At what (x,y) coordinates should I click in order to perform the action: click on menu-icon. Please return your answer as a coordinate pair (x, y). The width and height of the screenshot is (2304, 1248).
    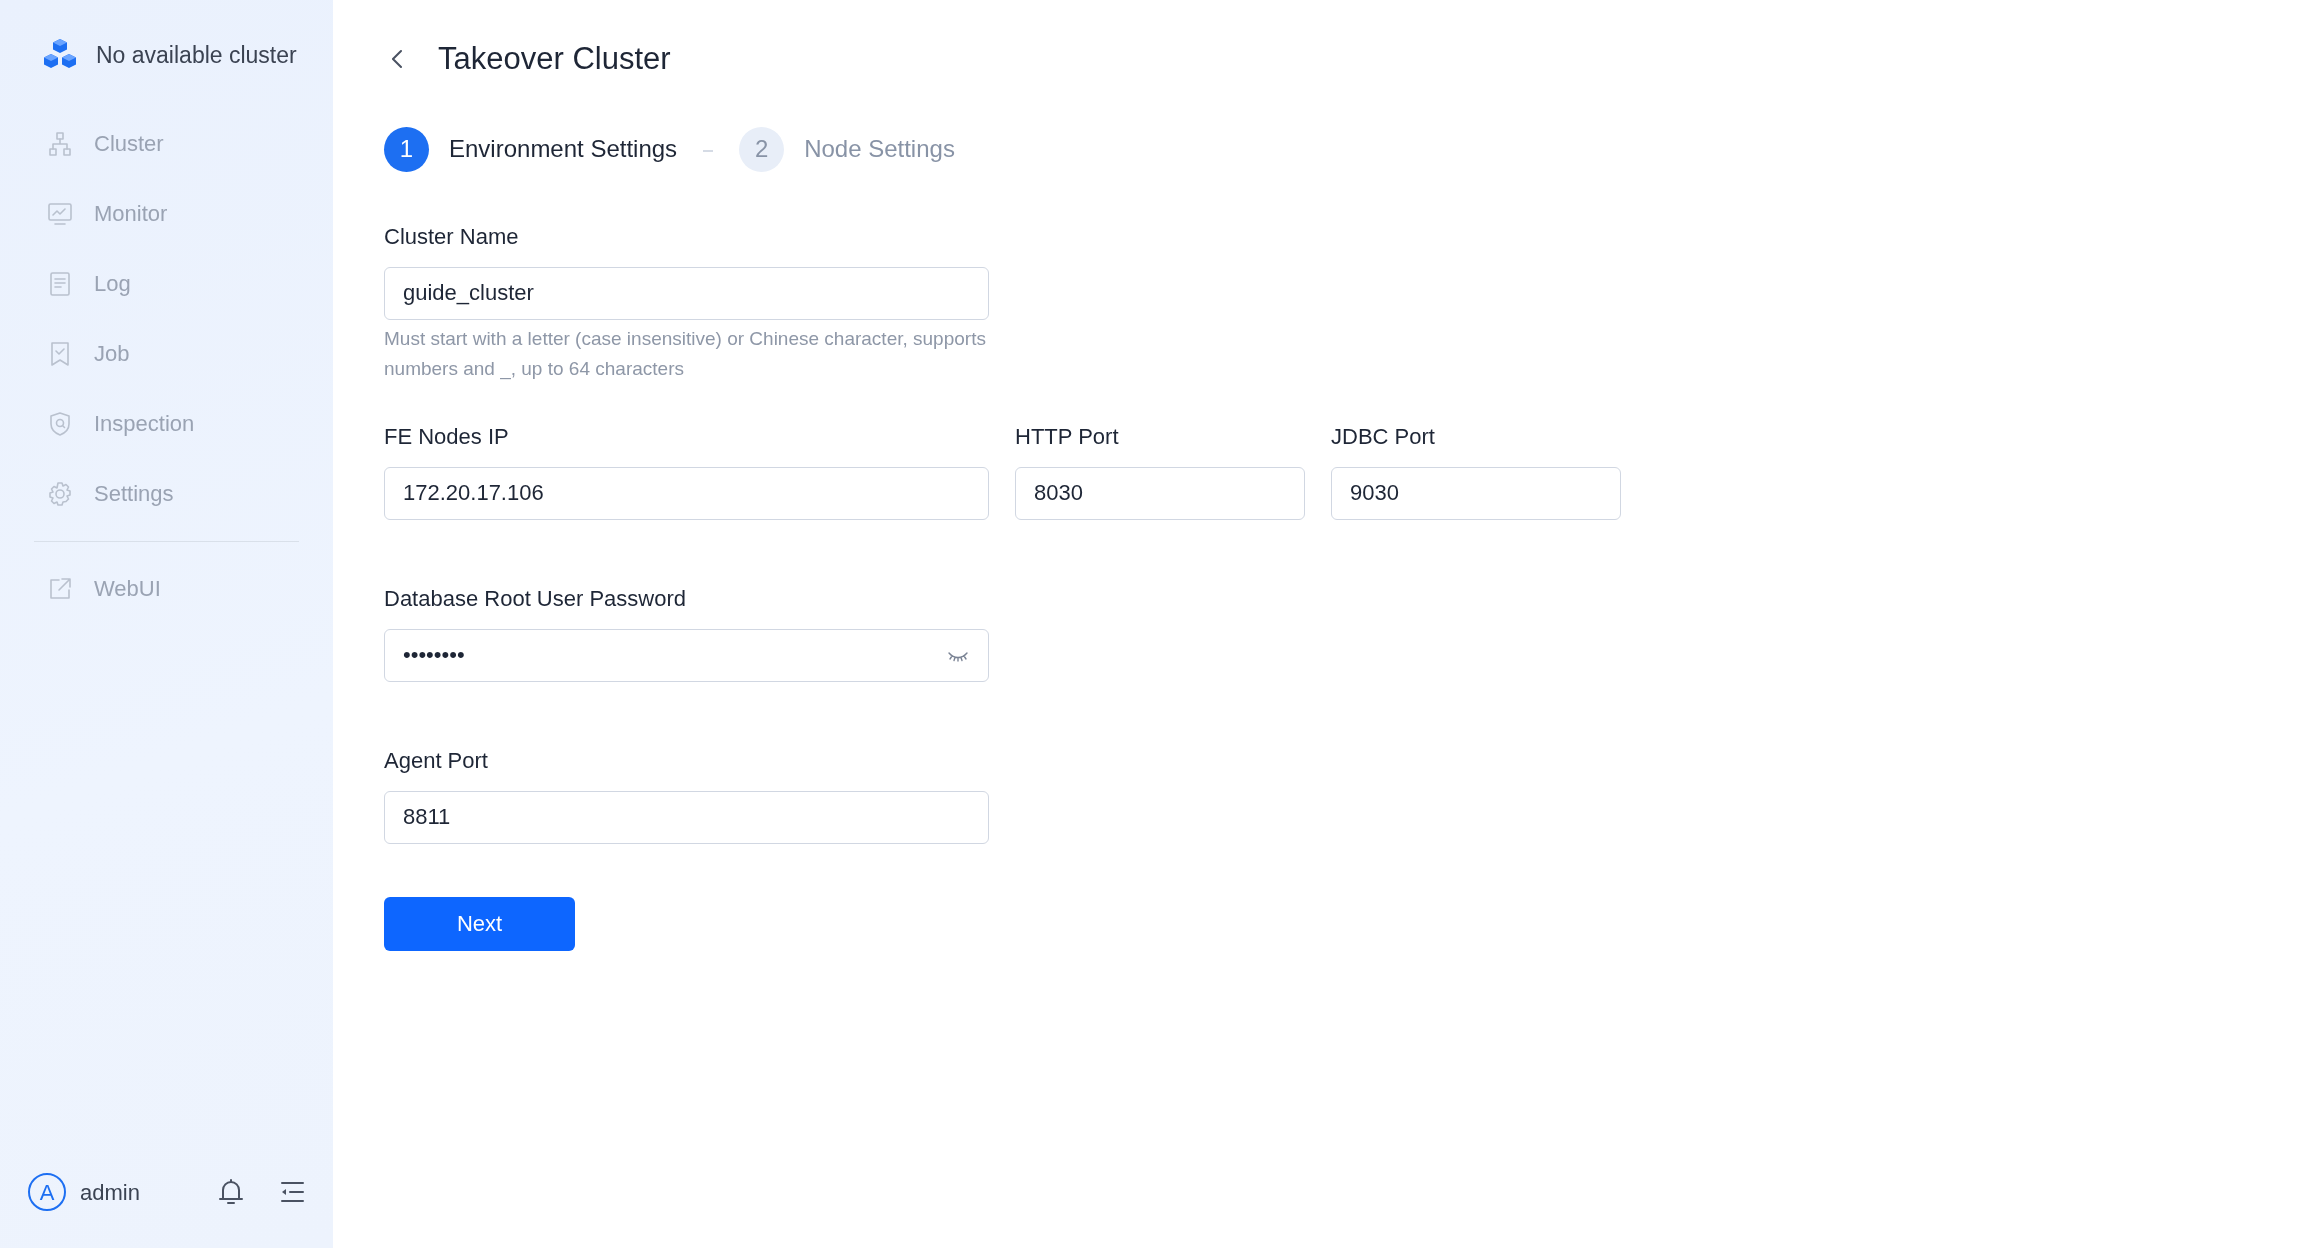
    Looking at the image, I should click on (292, 1192).